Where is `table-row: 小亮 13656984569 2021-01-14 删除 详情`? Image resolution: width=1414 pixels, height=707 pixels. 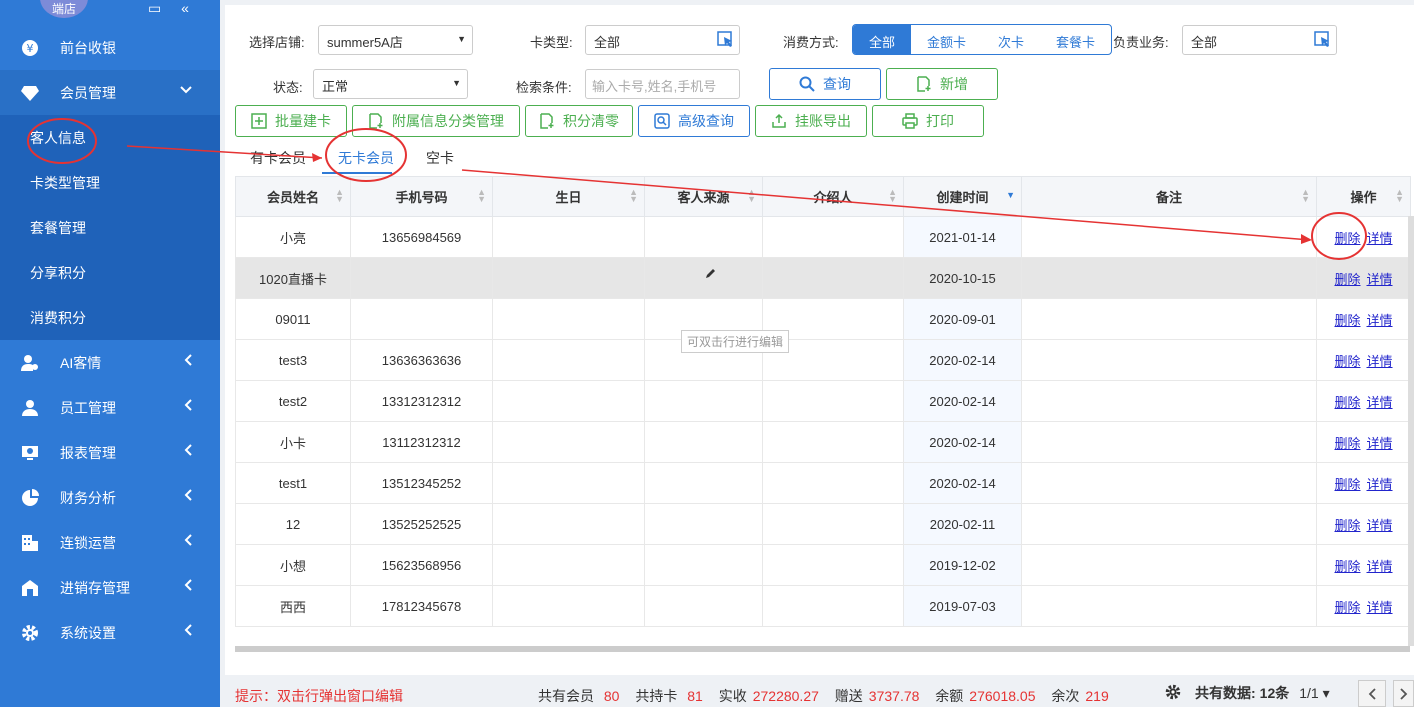 table-row: 小亮 13656984569 2021-01-14 删除 详情 is located at coordinates (823, 237).